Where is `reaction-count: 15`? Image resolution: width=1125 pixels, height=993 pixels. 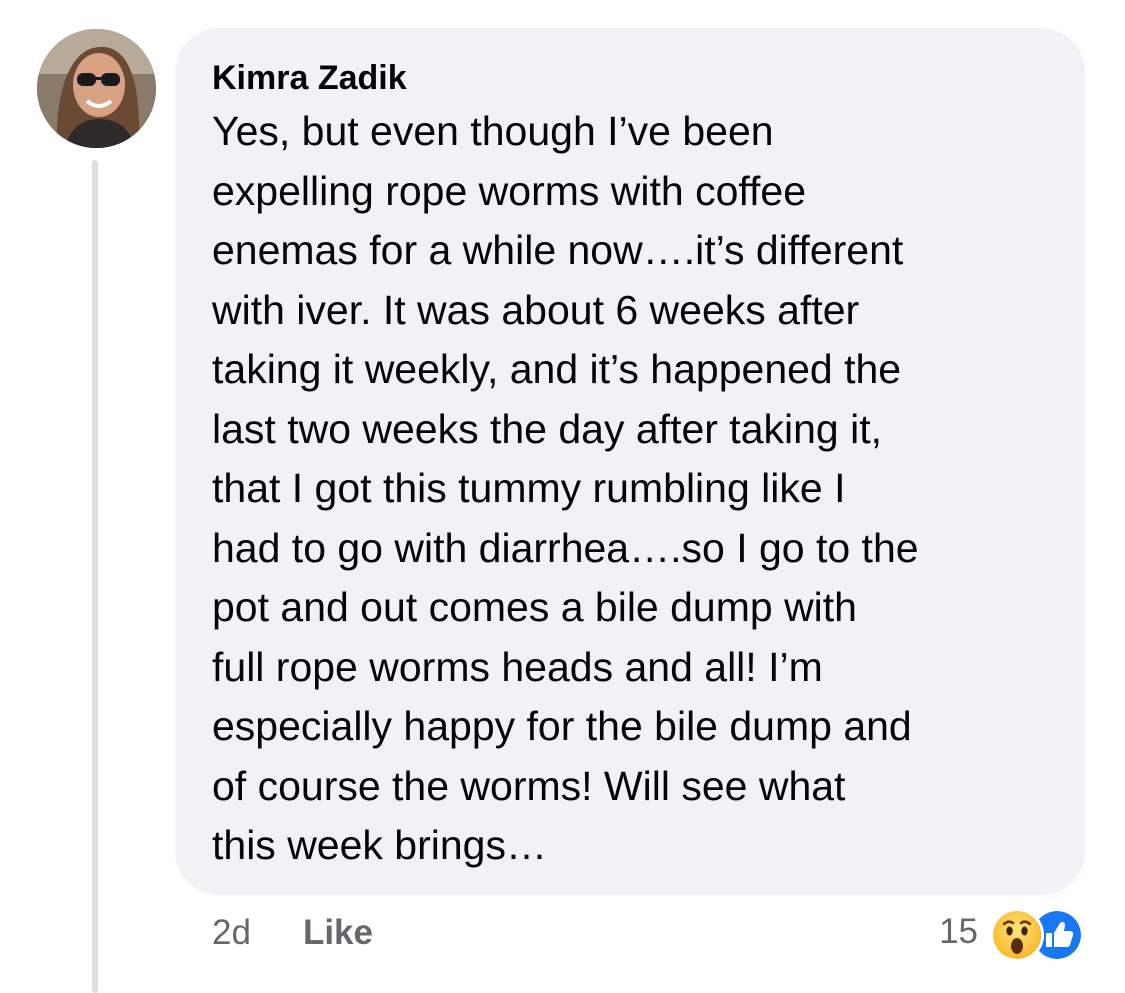 reaction-count: 15 is located at coordinates (958, 931).